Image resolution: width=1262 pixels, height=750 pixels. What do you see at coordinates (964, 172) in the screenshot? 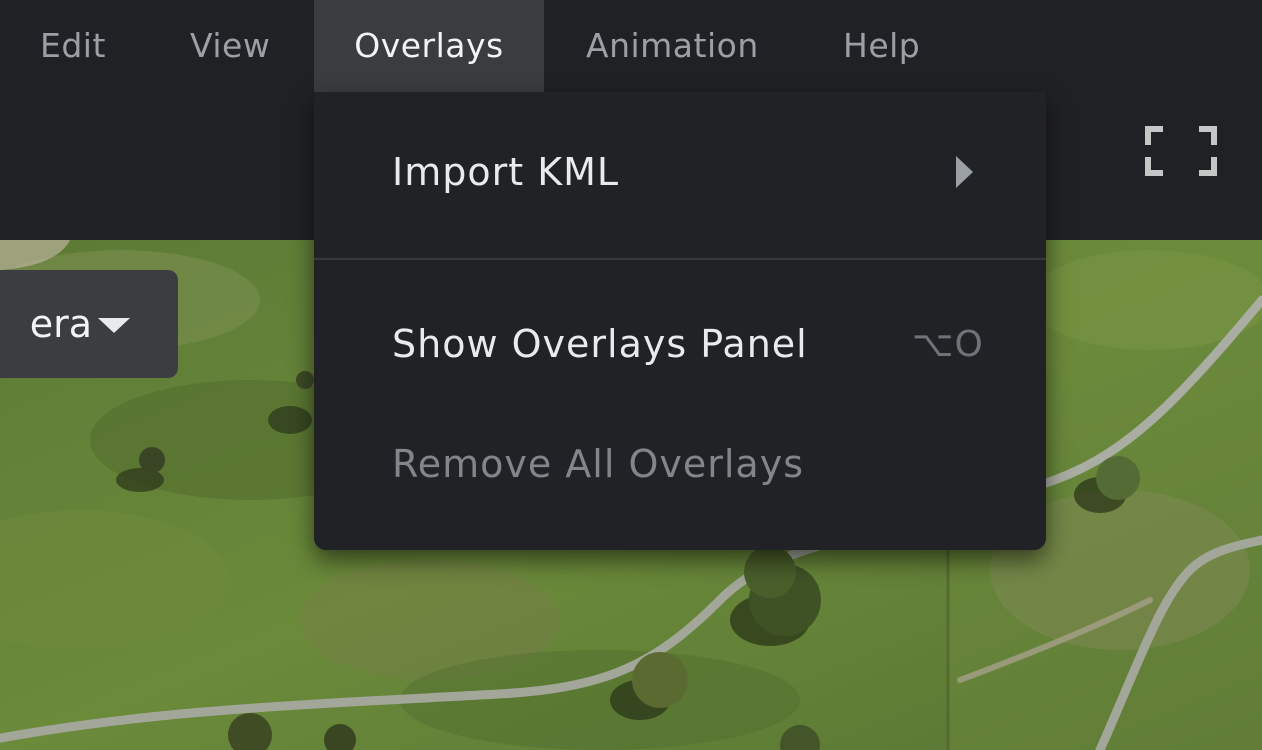
I see `submenu-arrow-icon` at bounding box center [964, 172].